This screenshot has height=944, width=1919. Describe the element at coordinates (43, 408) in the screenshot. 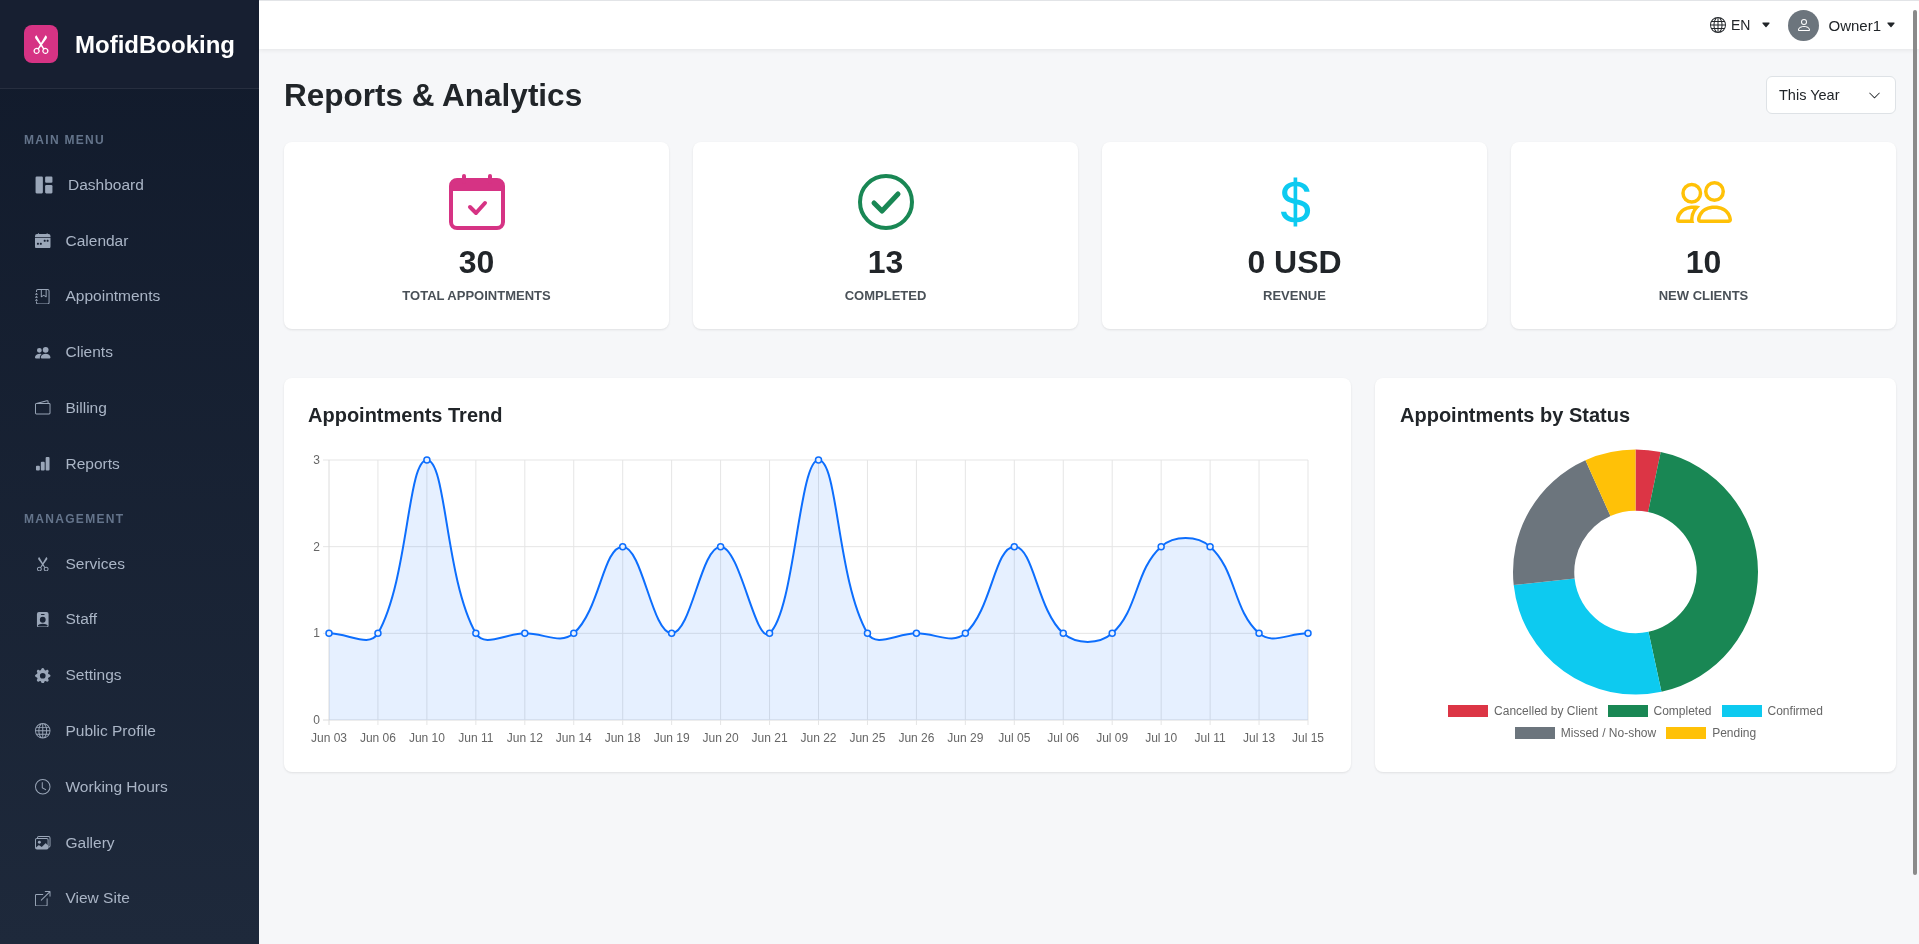

I see `wallet-icon` at that location.